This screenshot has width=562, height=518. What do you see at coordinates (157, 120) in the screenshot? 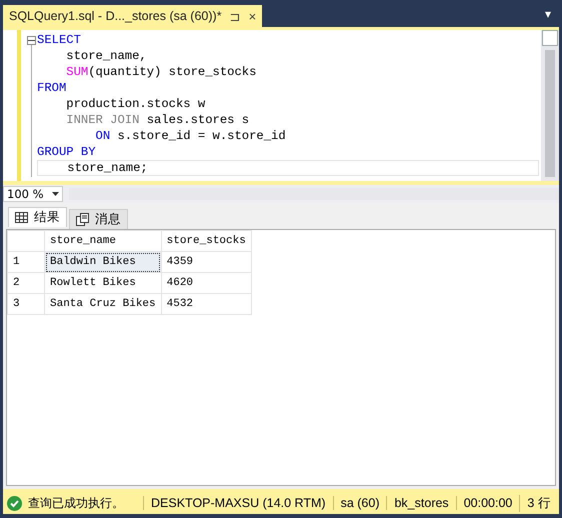
I see `code-line: INNER JOIN sales.stores s` at bounding box center [157, 120].